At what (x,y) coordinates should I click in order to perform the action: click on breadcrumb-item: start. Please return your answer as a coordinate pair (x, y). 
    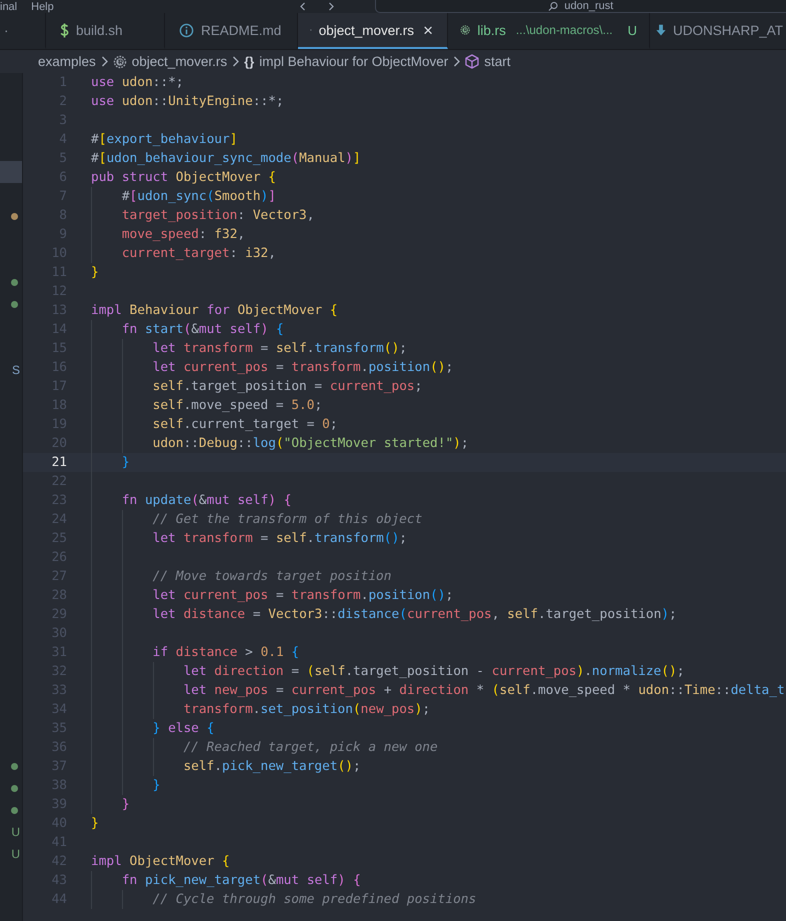
    Looking at the image, I should click on (497, 61).